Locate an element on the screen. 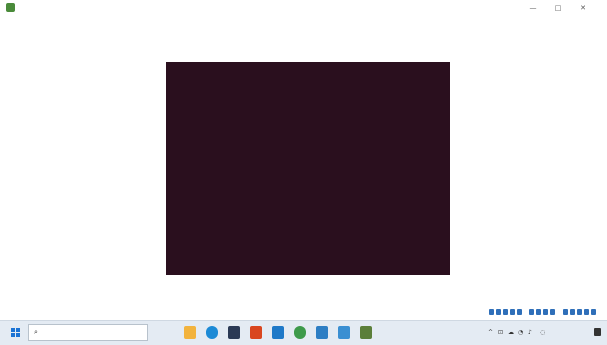  network-app-icon is located at coordinates (344, 332).